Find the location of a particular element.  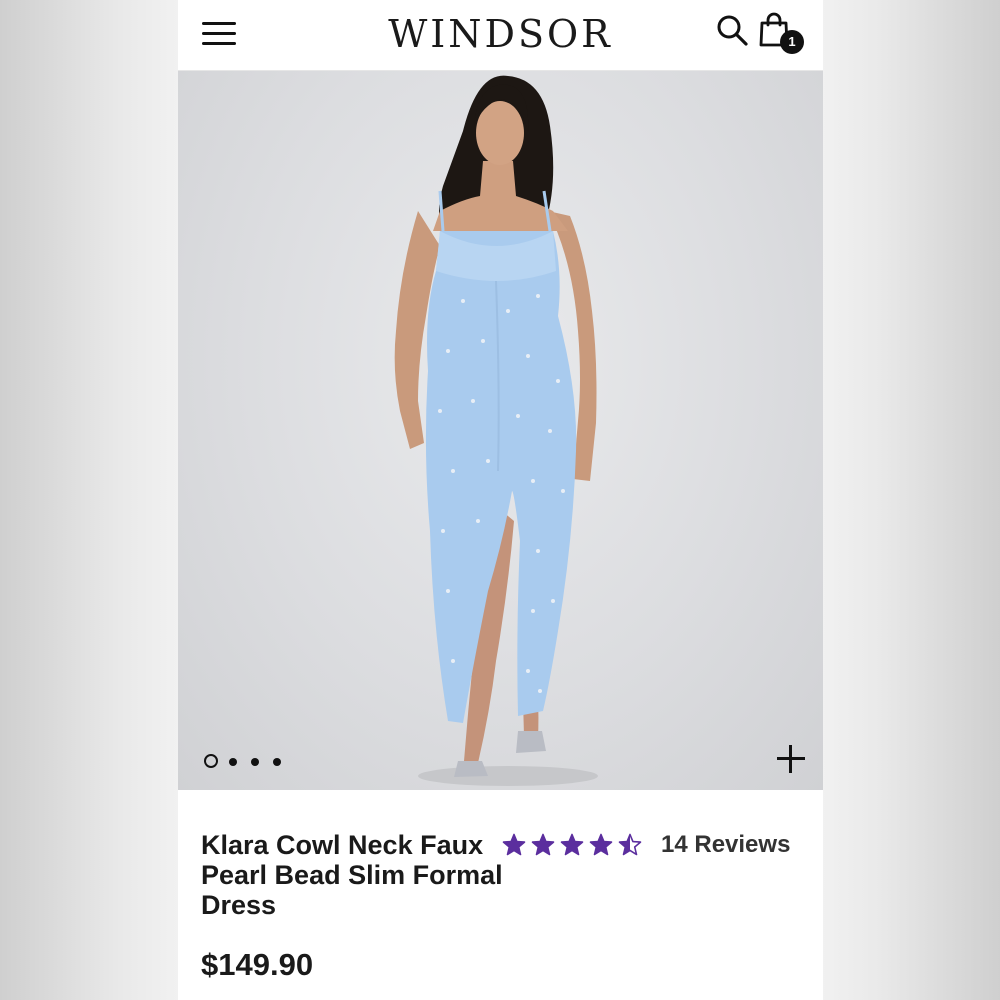

reviews-link: 14 Reviews is located at coordinates (725, 845).